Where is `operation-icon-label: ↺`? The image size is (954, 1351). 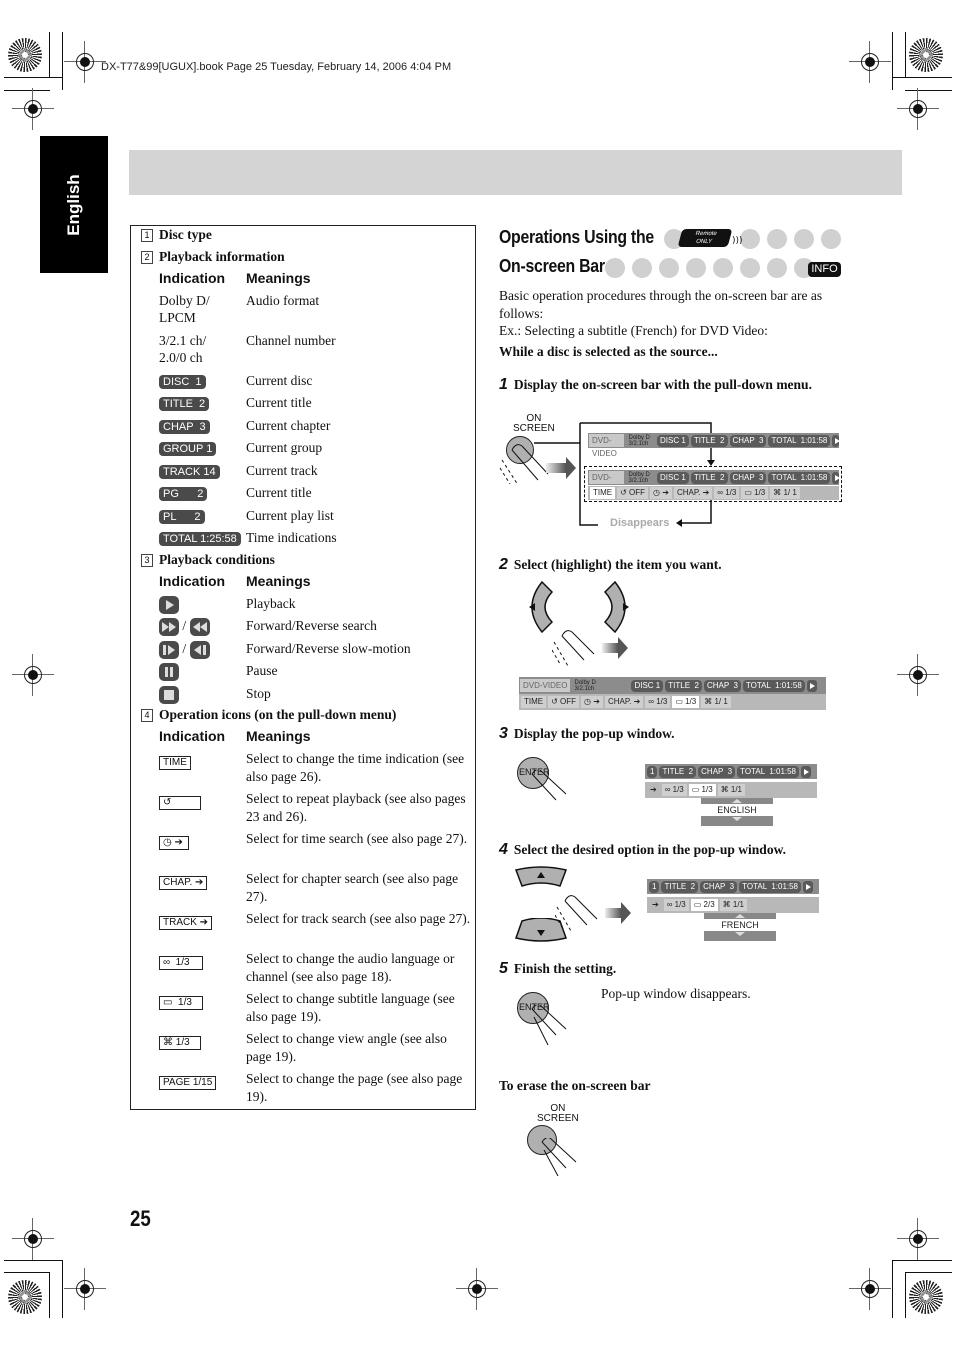 operation-icon-label: ↺ is located at coordinates (180, 803).